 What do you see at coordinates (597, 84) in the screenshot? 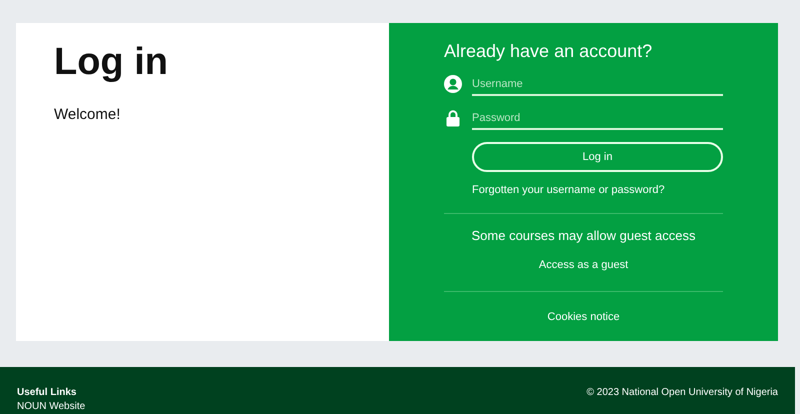
I see `username-field: Username` at bounding box center [597, 84].